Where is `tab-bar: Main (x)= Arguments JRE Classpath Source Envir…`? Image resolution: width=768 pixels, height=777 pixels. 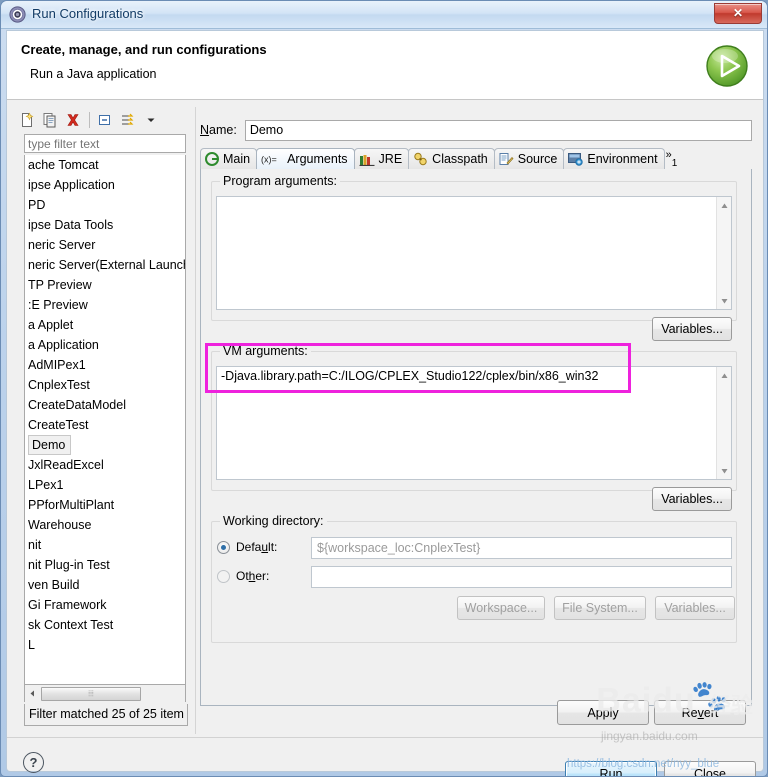
tab-bar: Main (x)= Arguments JRE Classpath Source Envir… is located at coordinates (476, 159).